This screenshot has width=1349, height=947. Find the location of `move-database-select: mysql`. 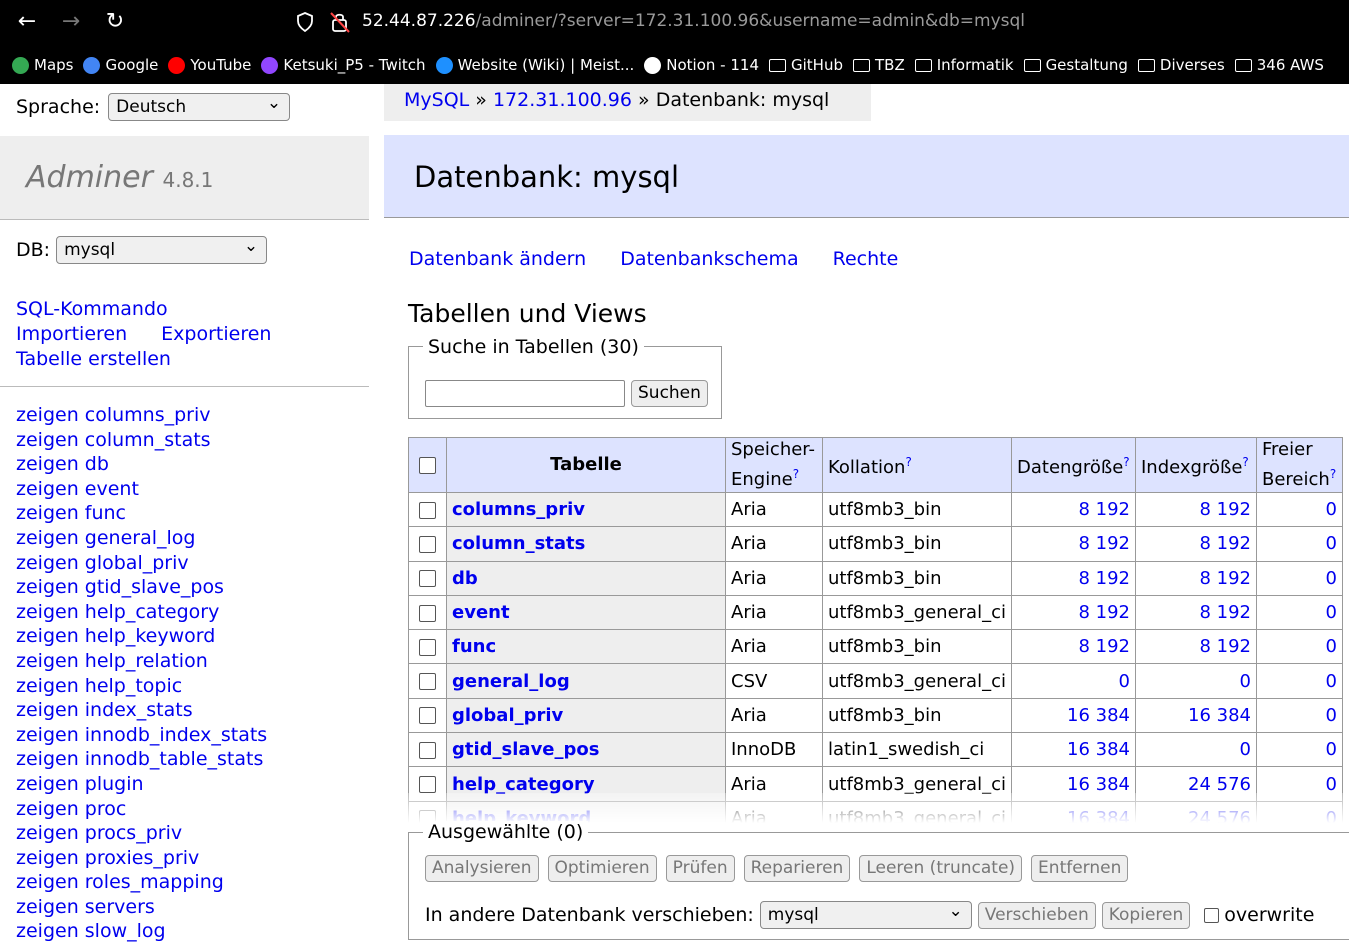

move-database-select: mysql is located at coordinates (865, 913).